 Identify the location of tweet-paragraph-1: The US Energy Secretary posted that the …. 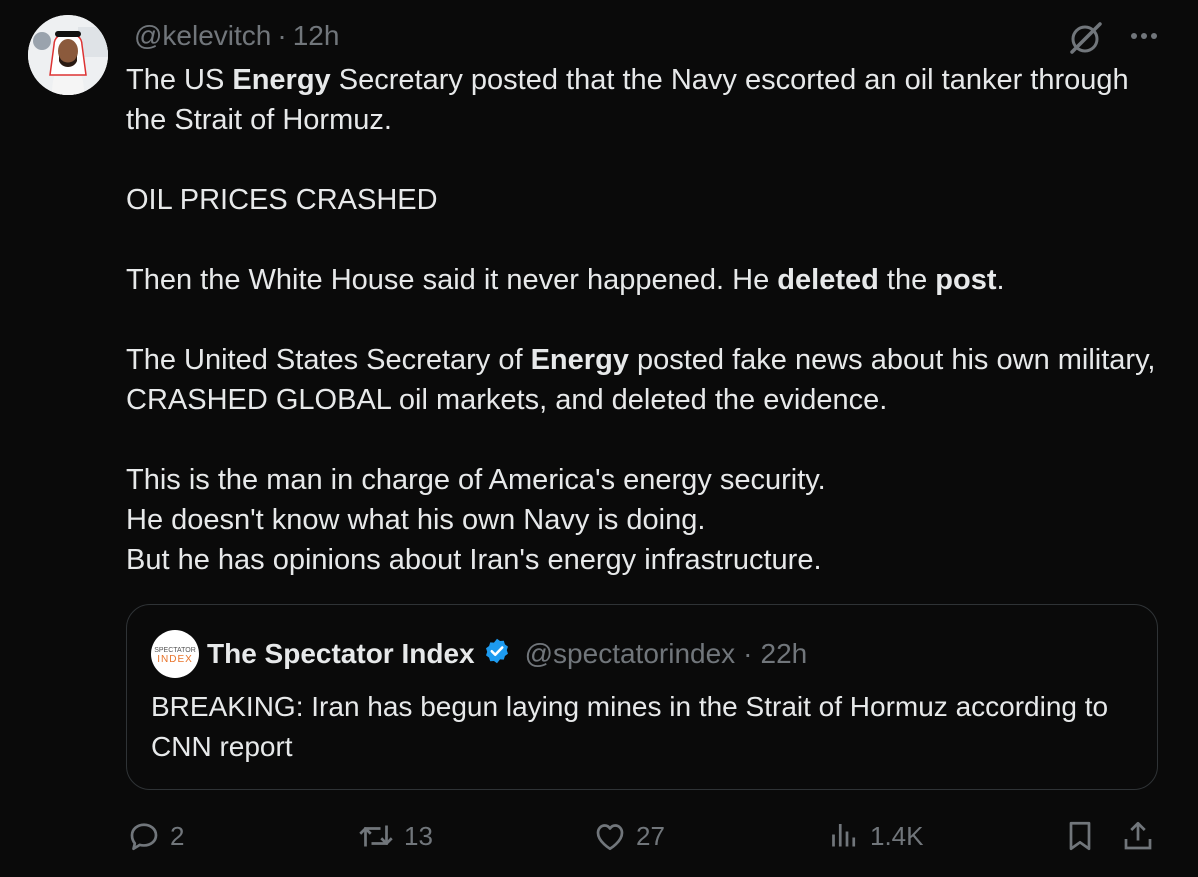
(627, 100).